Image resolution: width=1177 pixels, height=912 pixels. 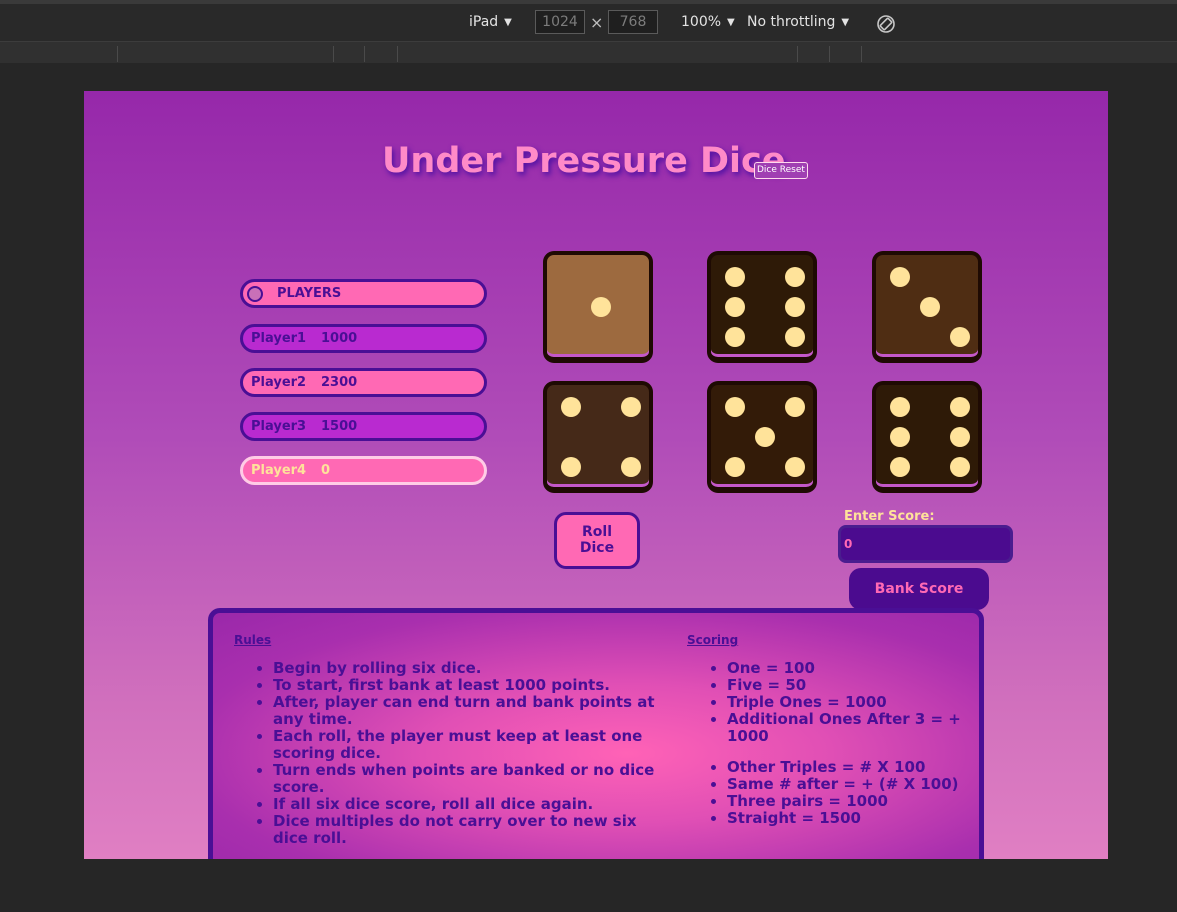 What do you see at coordinates (339, 338) in the screenshot?
I see `player-score: 1000` at bounding box center [339, 338].